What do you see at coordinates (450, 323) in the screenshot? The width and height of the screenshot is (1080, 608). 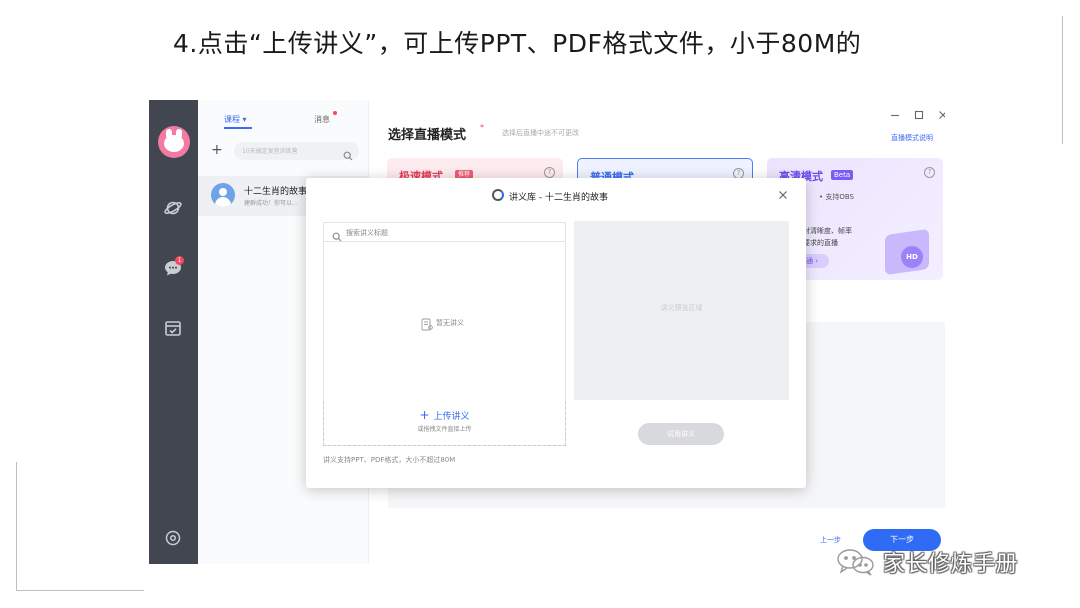 I see `empty-lecture-text: 暂无讲义` at bounding box center [450, 323].